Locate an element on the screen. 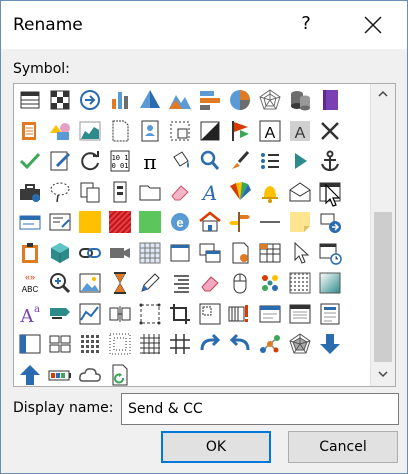 The width and height of the screenshot is (408, 474). magnifier-symbol is located at coordinates (60, 283).